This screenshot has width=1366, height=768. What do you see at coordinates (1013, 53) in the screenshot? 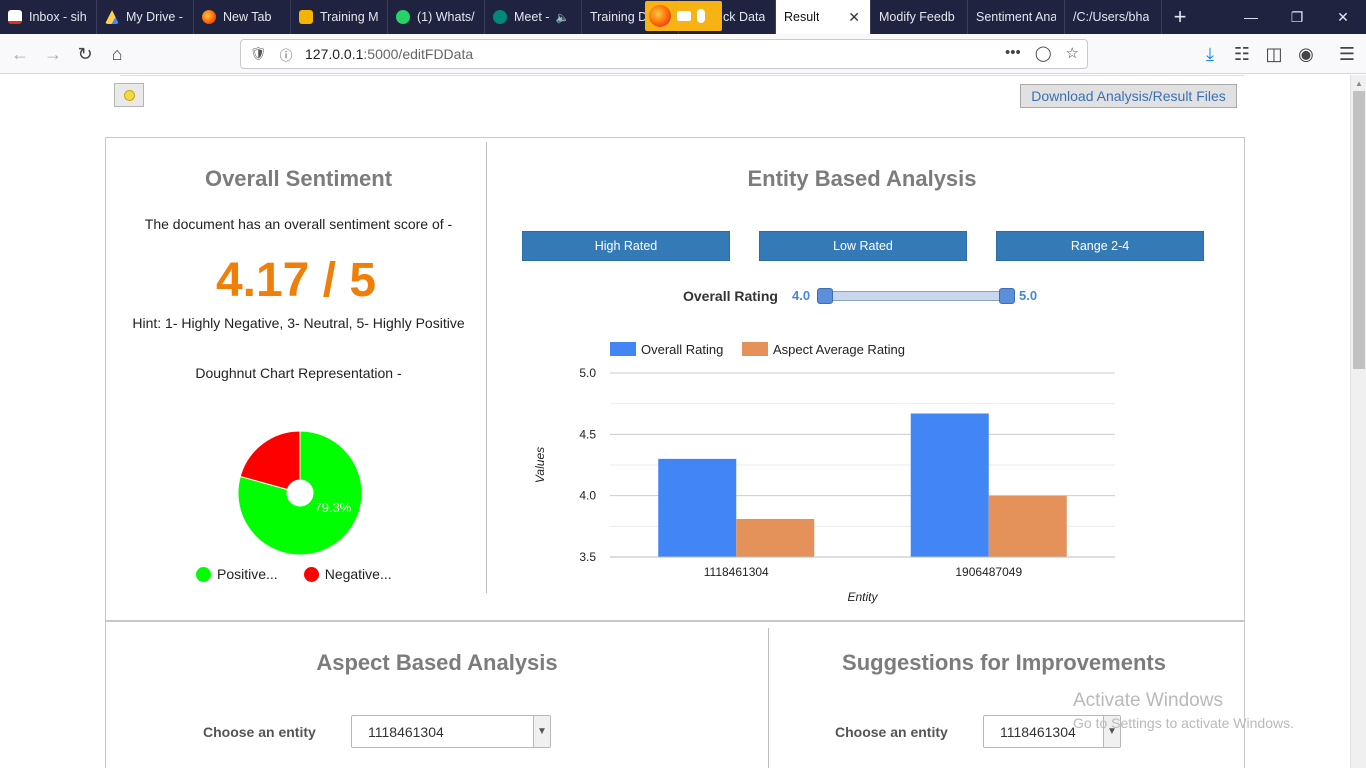
I see `page-actions-menu-icon: •••` at bounding box center [1013, 53].